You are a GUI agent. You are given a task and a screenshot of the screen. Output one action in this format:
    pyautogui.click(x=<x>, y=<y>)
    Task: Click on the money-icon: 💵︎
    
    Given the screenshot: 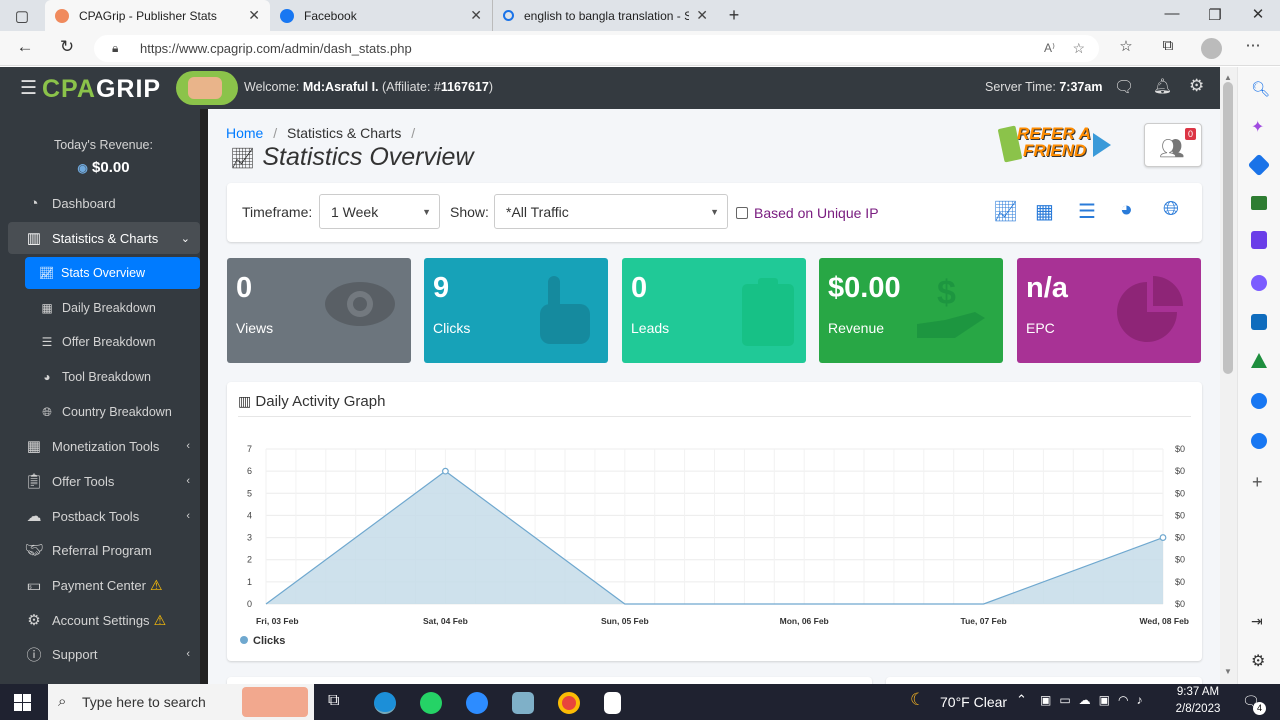 What is the action you would take?
    pyautogui.click(x=34, y=585)
    